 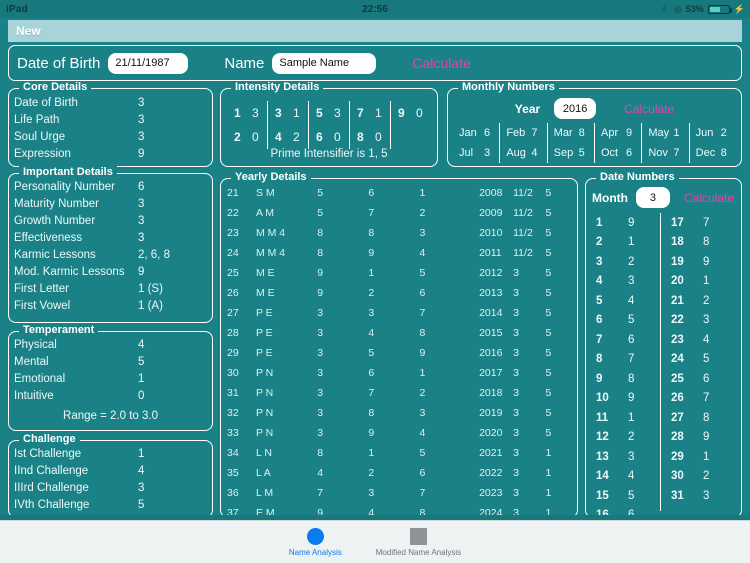 I want to click on month-value: 2, so click(x=723, y=133).